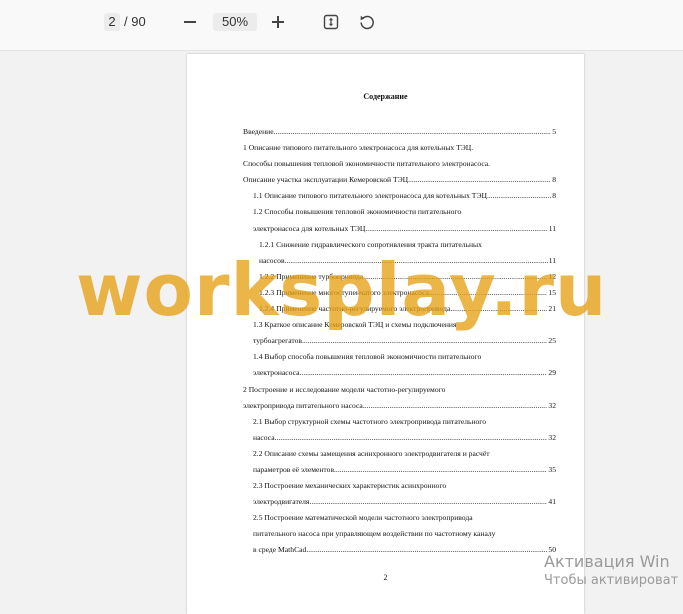 The height and width of the screenshot is (614, 683). What do you see at coordinates (264, 437) in the screenshot?
I see `toc-entry-text: насоса` at bounding box center [264, 437].